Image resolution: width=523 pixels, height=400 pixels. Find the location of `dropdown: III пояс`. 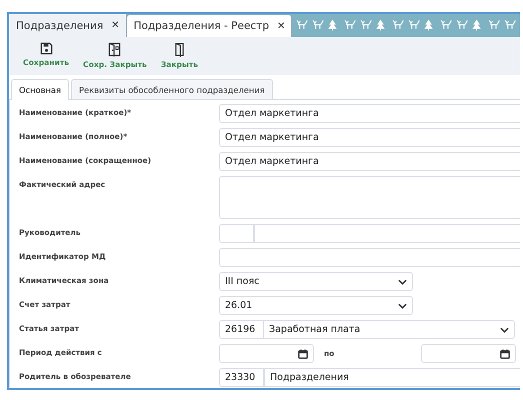

dropdown: III пояс is located at coordinates (316, 281).